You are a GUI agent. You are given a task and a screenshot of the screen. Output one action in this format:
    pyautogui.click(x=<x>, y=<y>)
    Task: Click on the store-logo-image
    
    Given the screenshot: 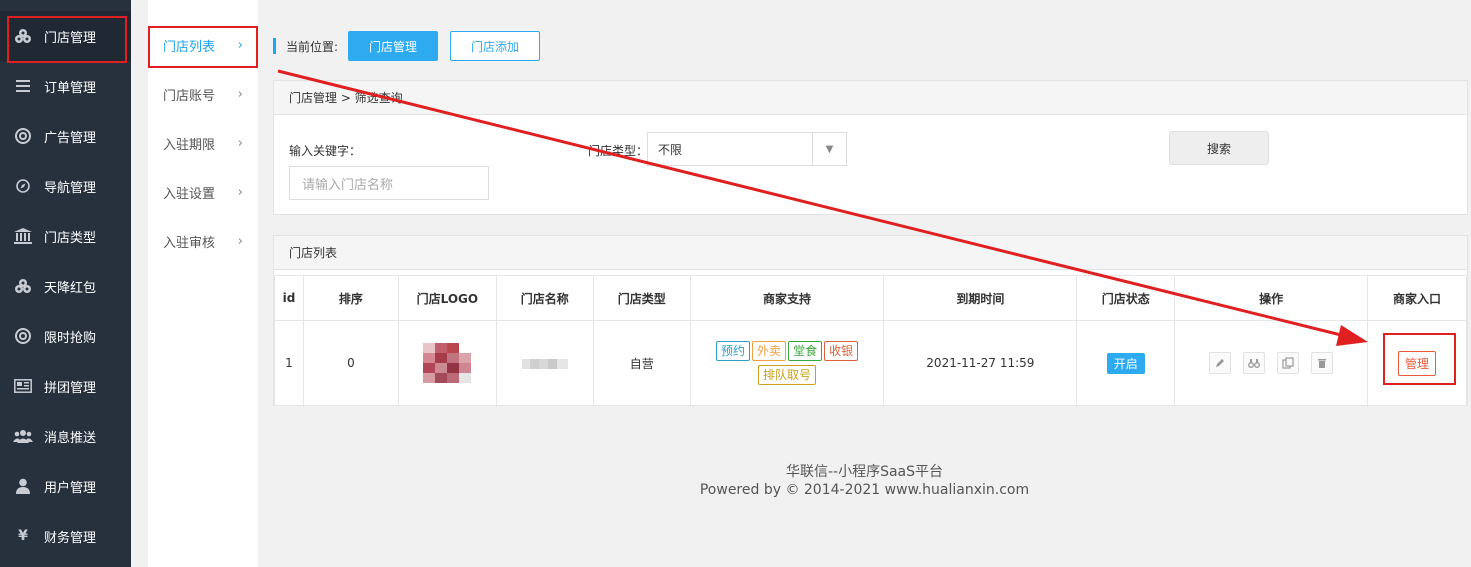 What is the action you would take?
    pyautogui.click(x=447, y=363)
    